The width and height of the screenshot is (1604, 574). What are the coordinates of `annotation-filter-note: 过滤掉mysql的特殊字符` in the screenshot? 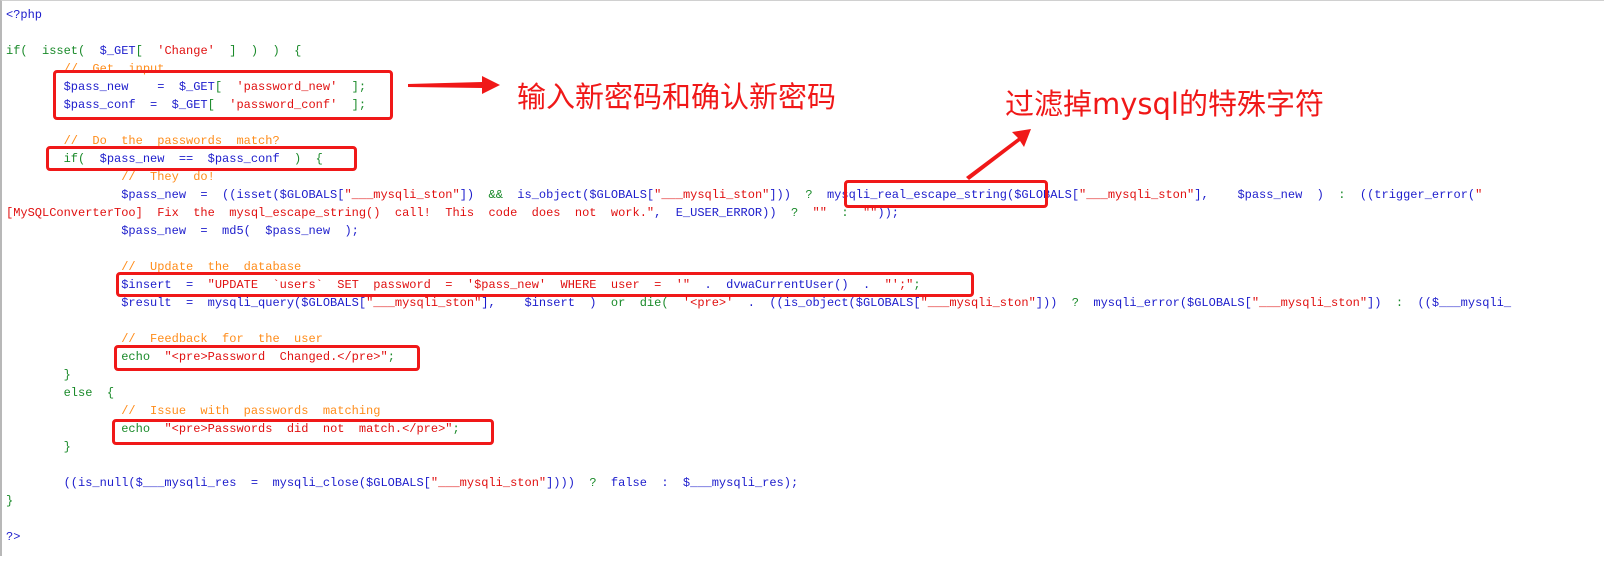 It's located at (1164, 104).